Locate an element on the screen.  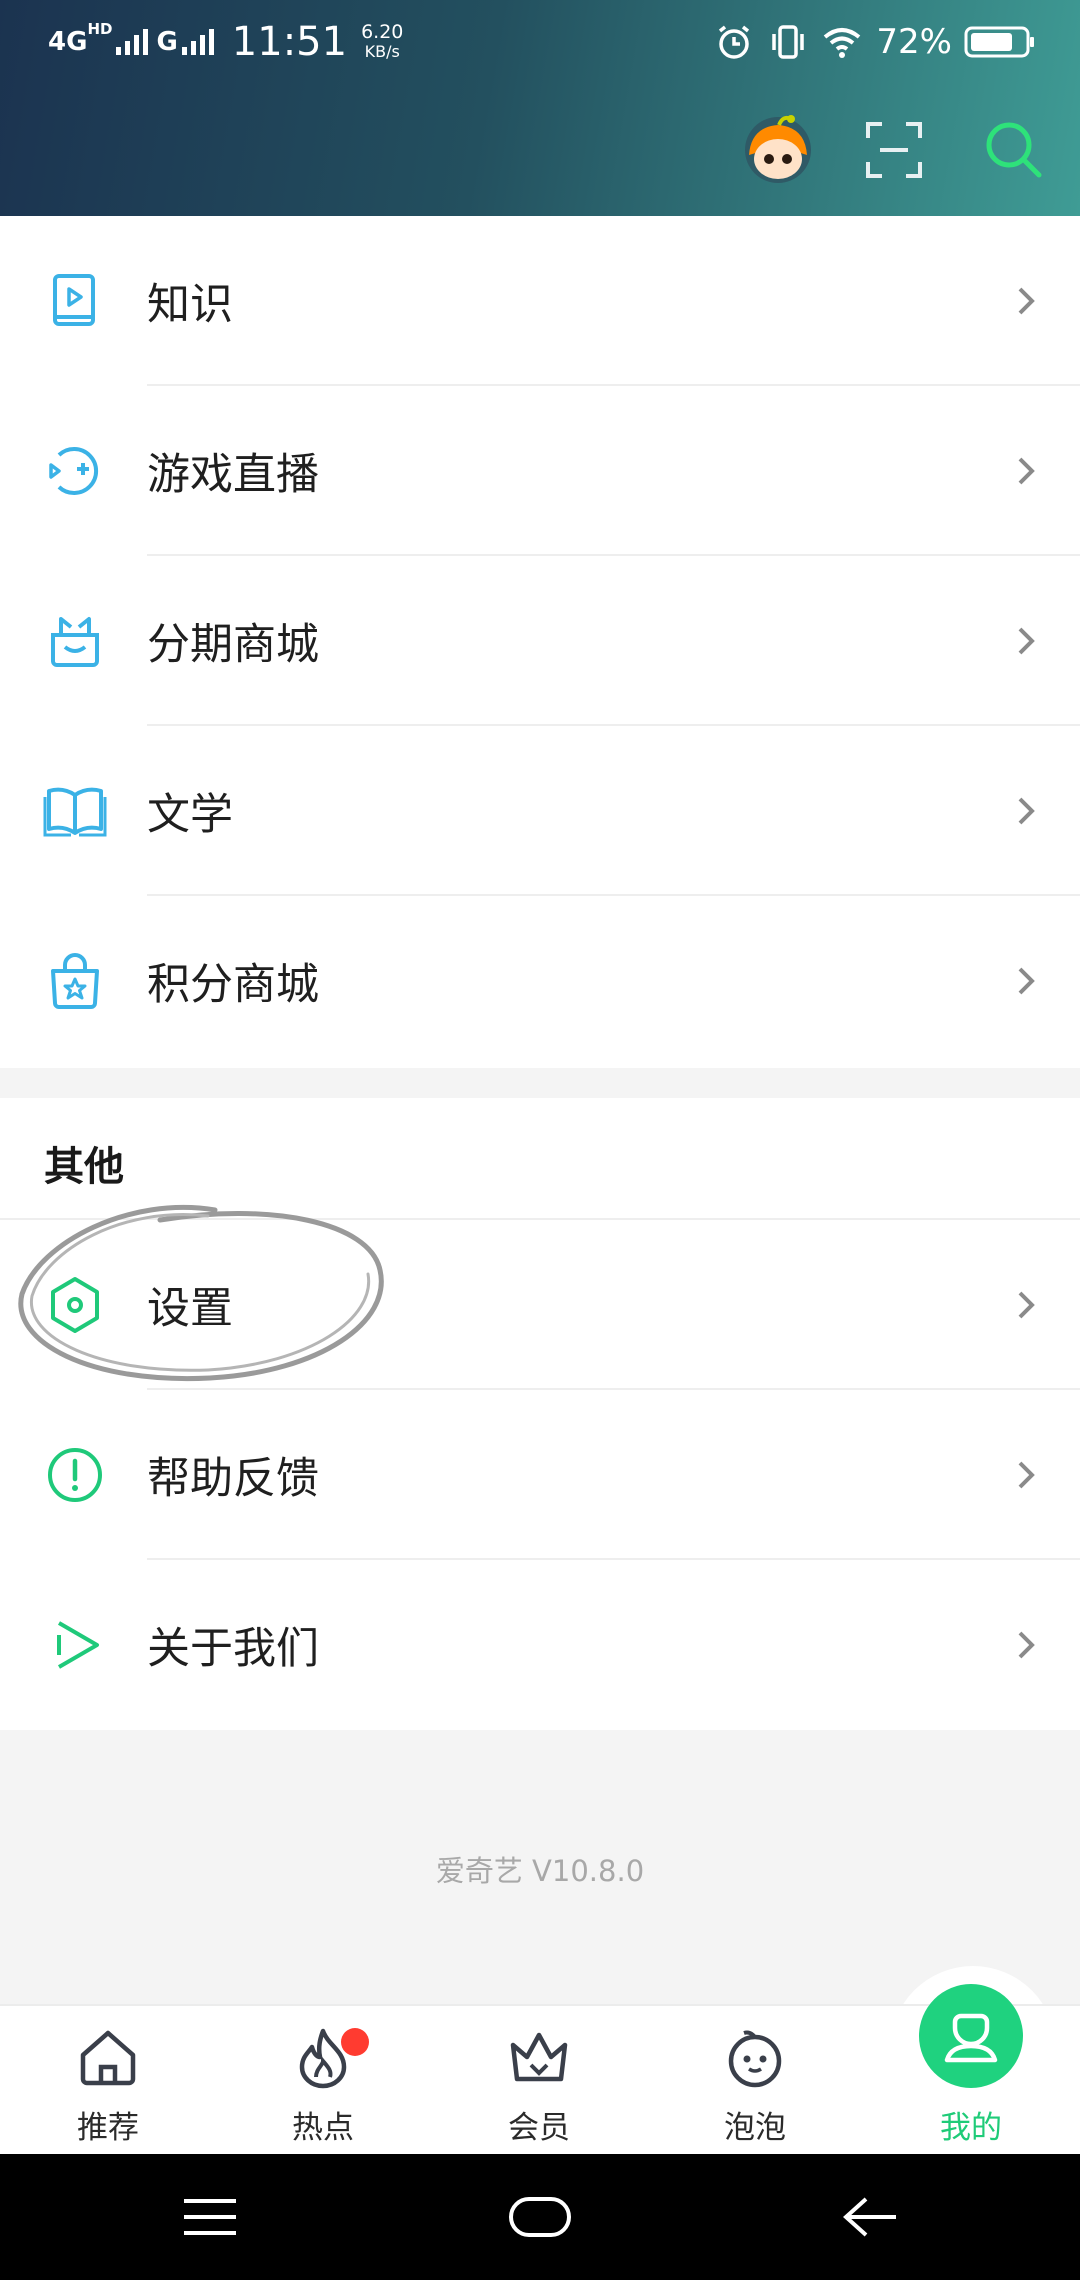
clock: 11:51 is located at coordinates (289, 42).